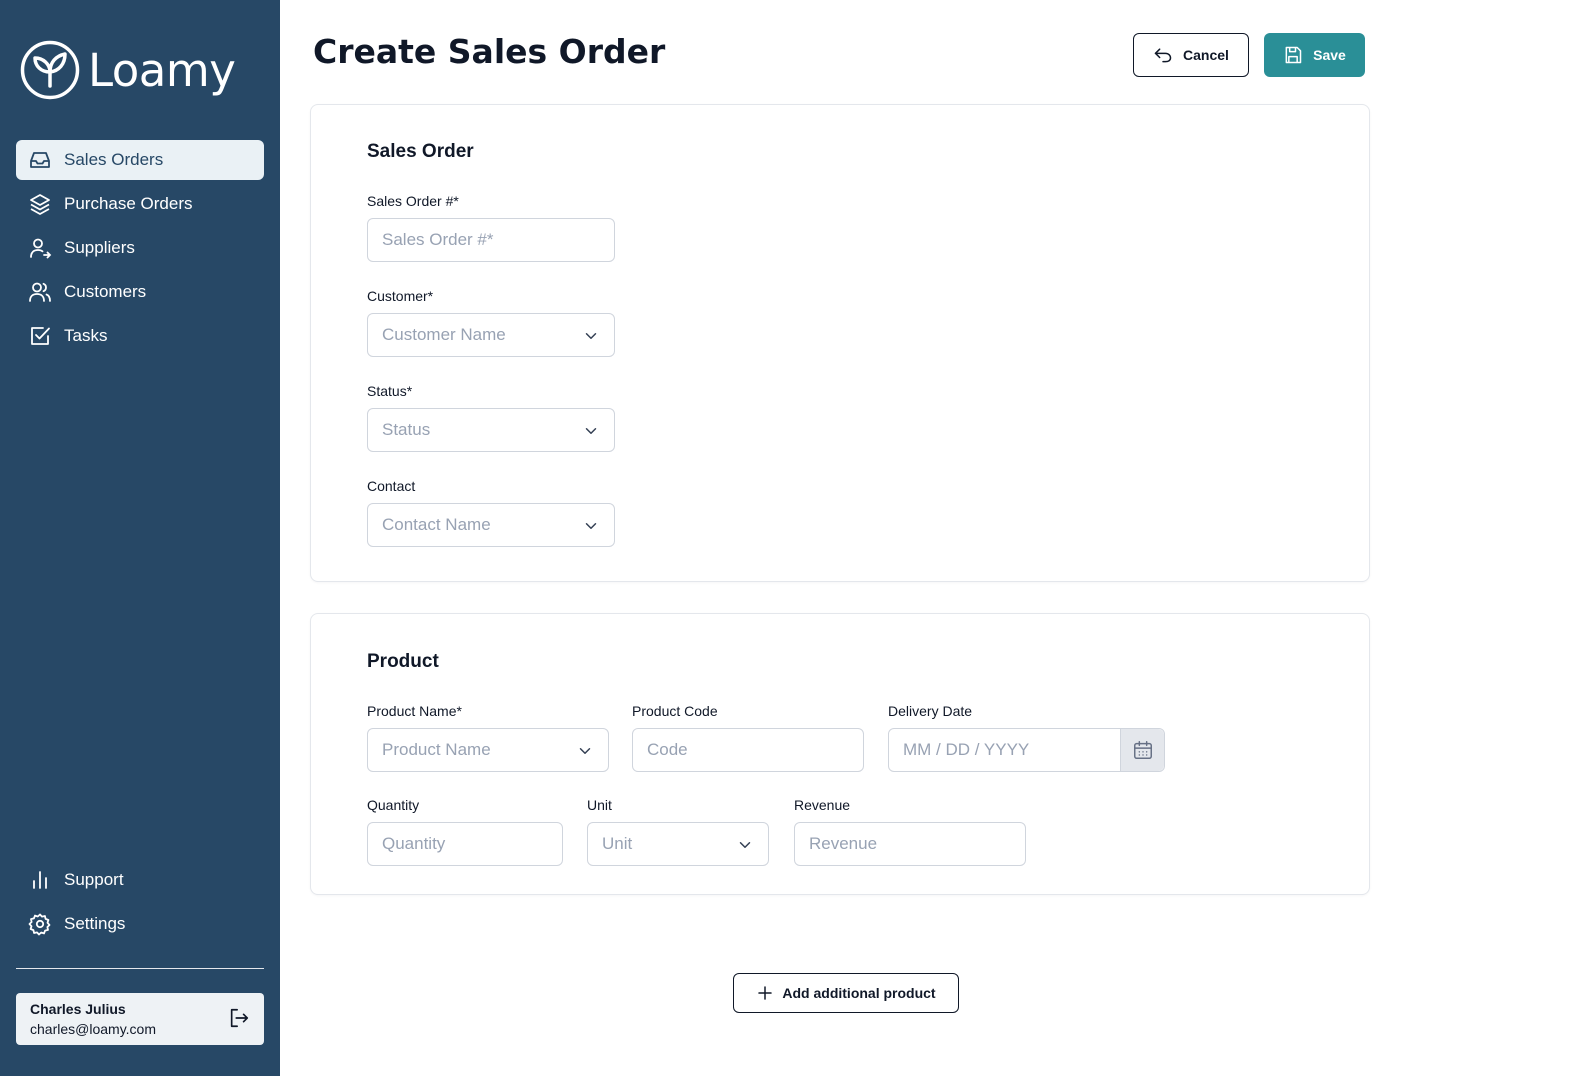 This screenshot has width=1580, height=1076. Describe the element at coordinates (599, 805) in the screenshot. I see `unit-label: Unit` at that location.